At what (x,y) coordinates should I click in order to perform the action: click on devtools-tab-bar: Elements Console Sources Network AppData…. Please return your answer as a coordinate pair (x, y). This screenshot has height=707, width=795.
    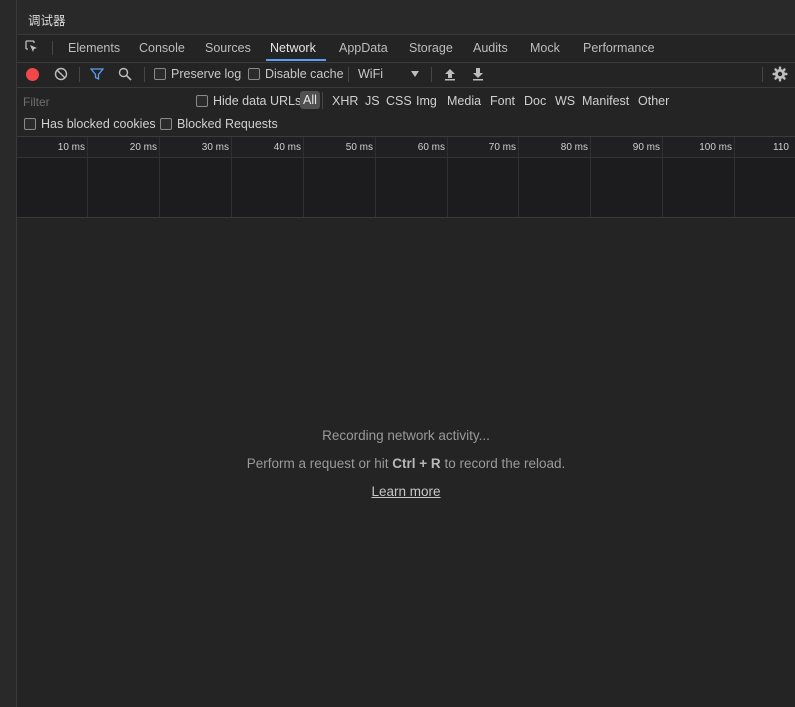
    Looking at the image, I should click on (406, 49).